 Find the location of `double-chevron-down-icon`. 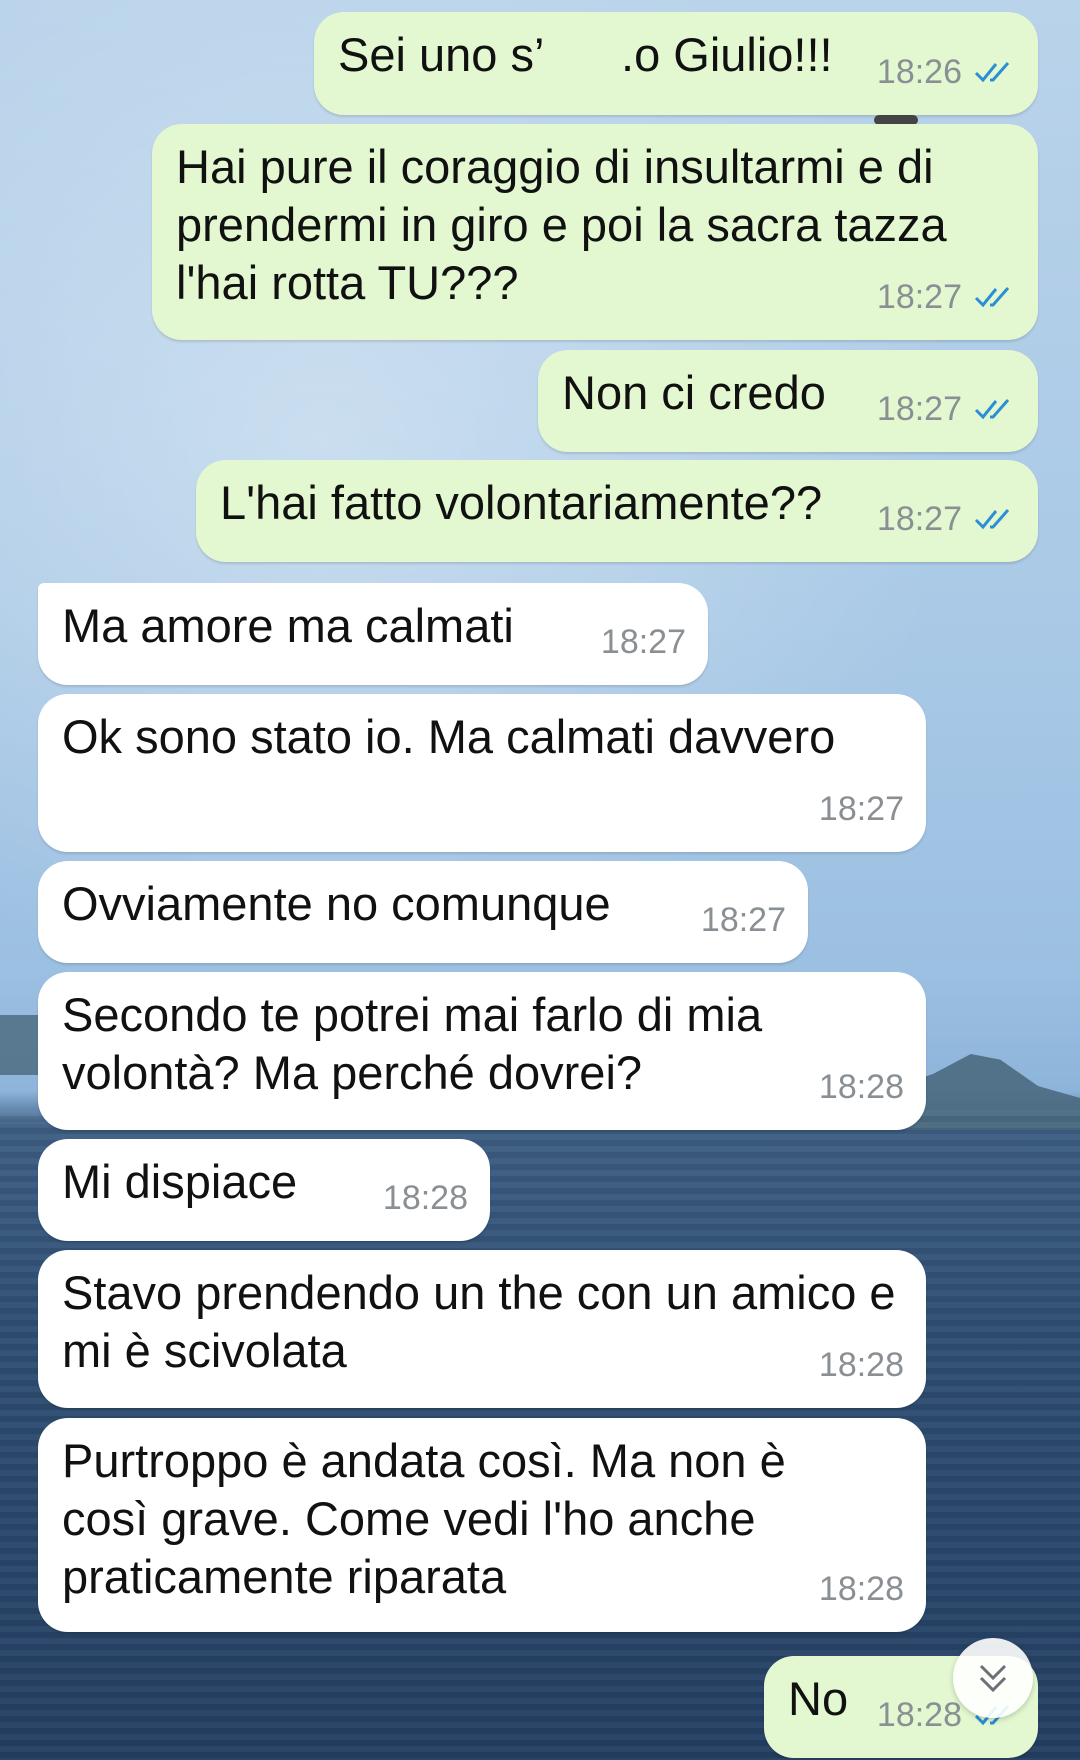

double-chevron-down-icon is located at coordinates (993, 1678).